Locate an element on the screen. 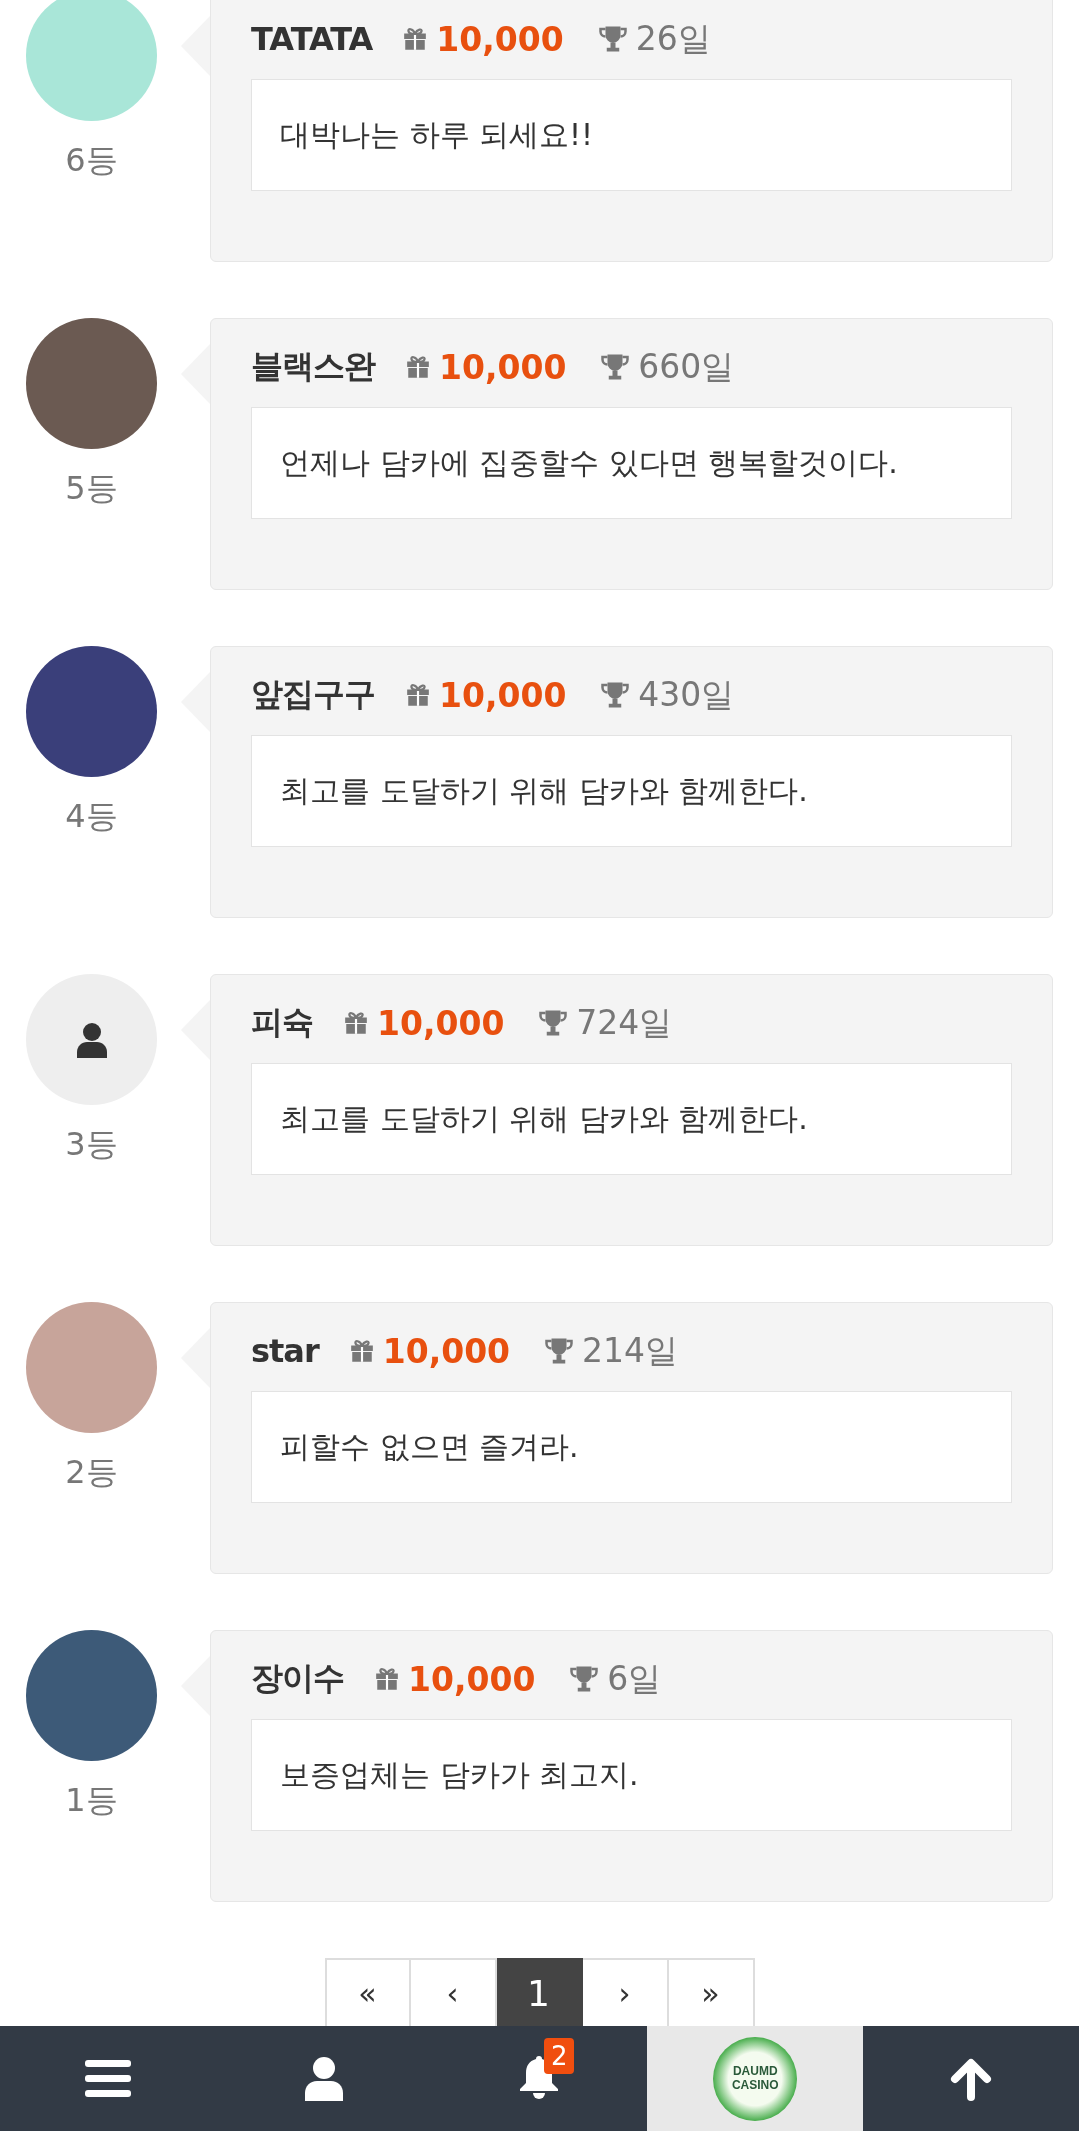  comment-message: 보증업체는 담카가 최고지. is located at coordinates (631, 1775).